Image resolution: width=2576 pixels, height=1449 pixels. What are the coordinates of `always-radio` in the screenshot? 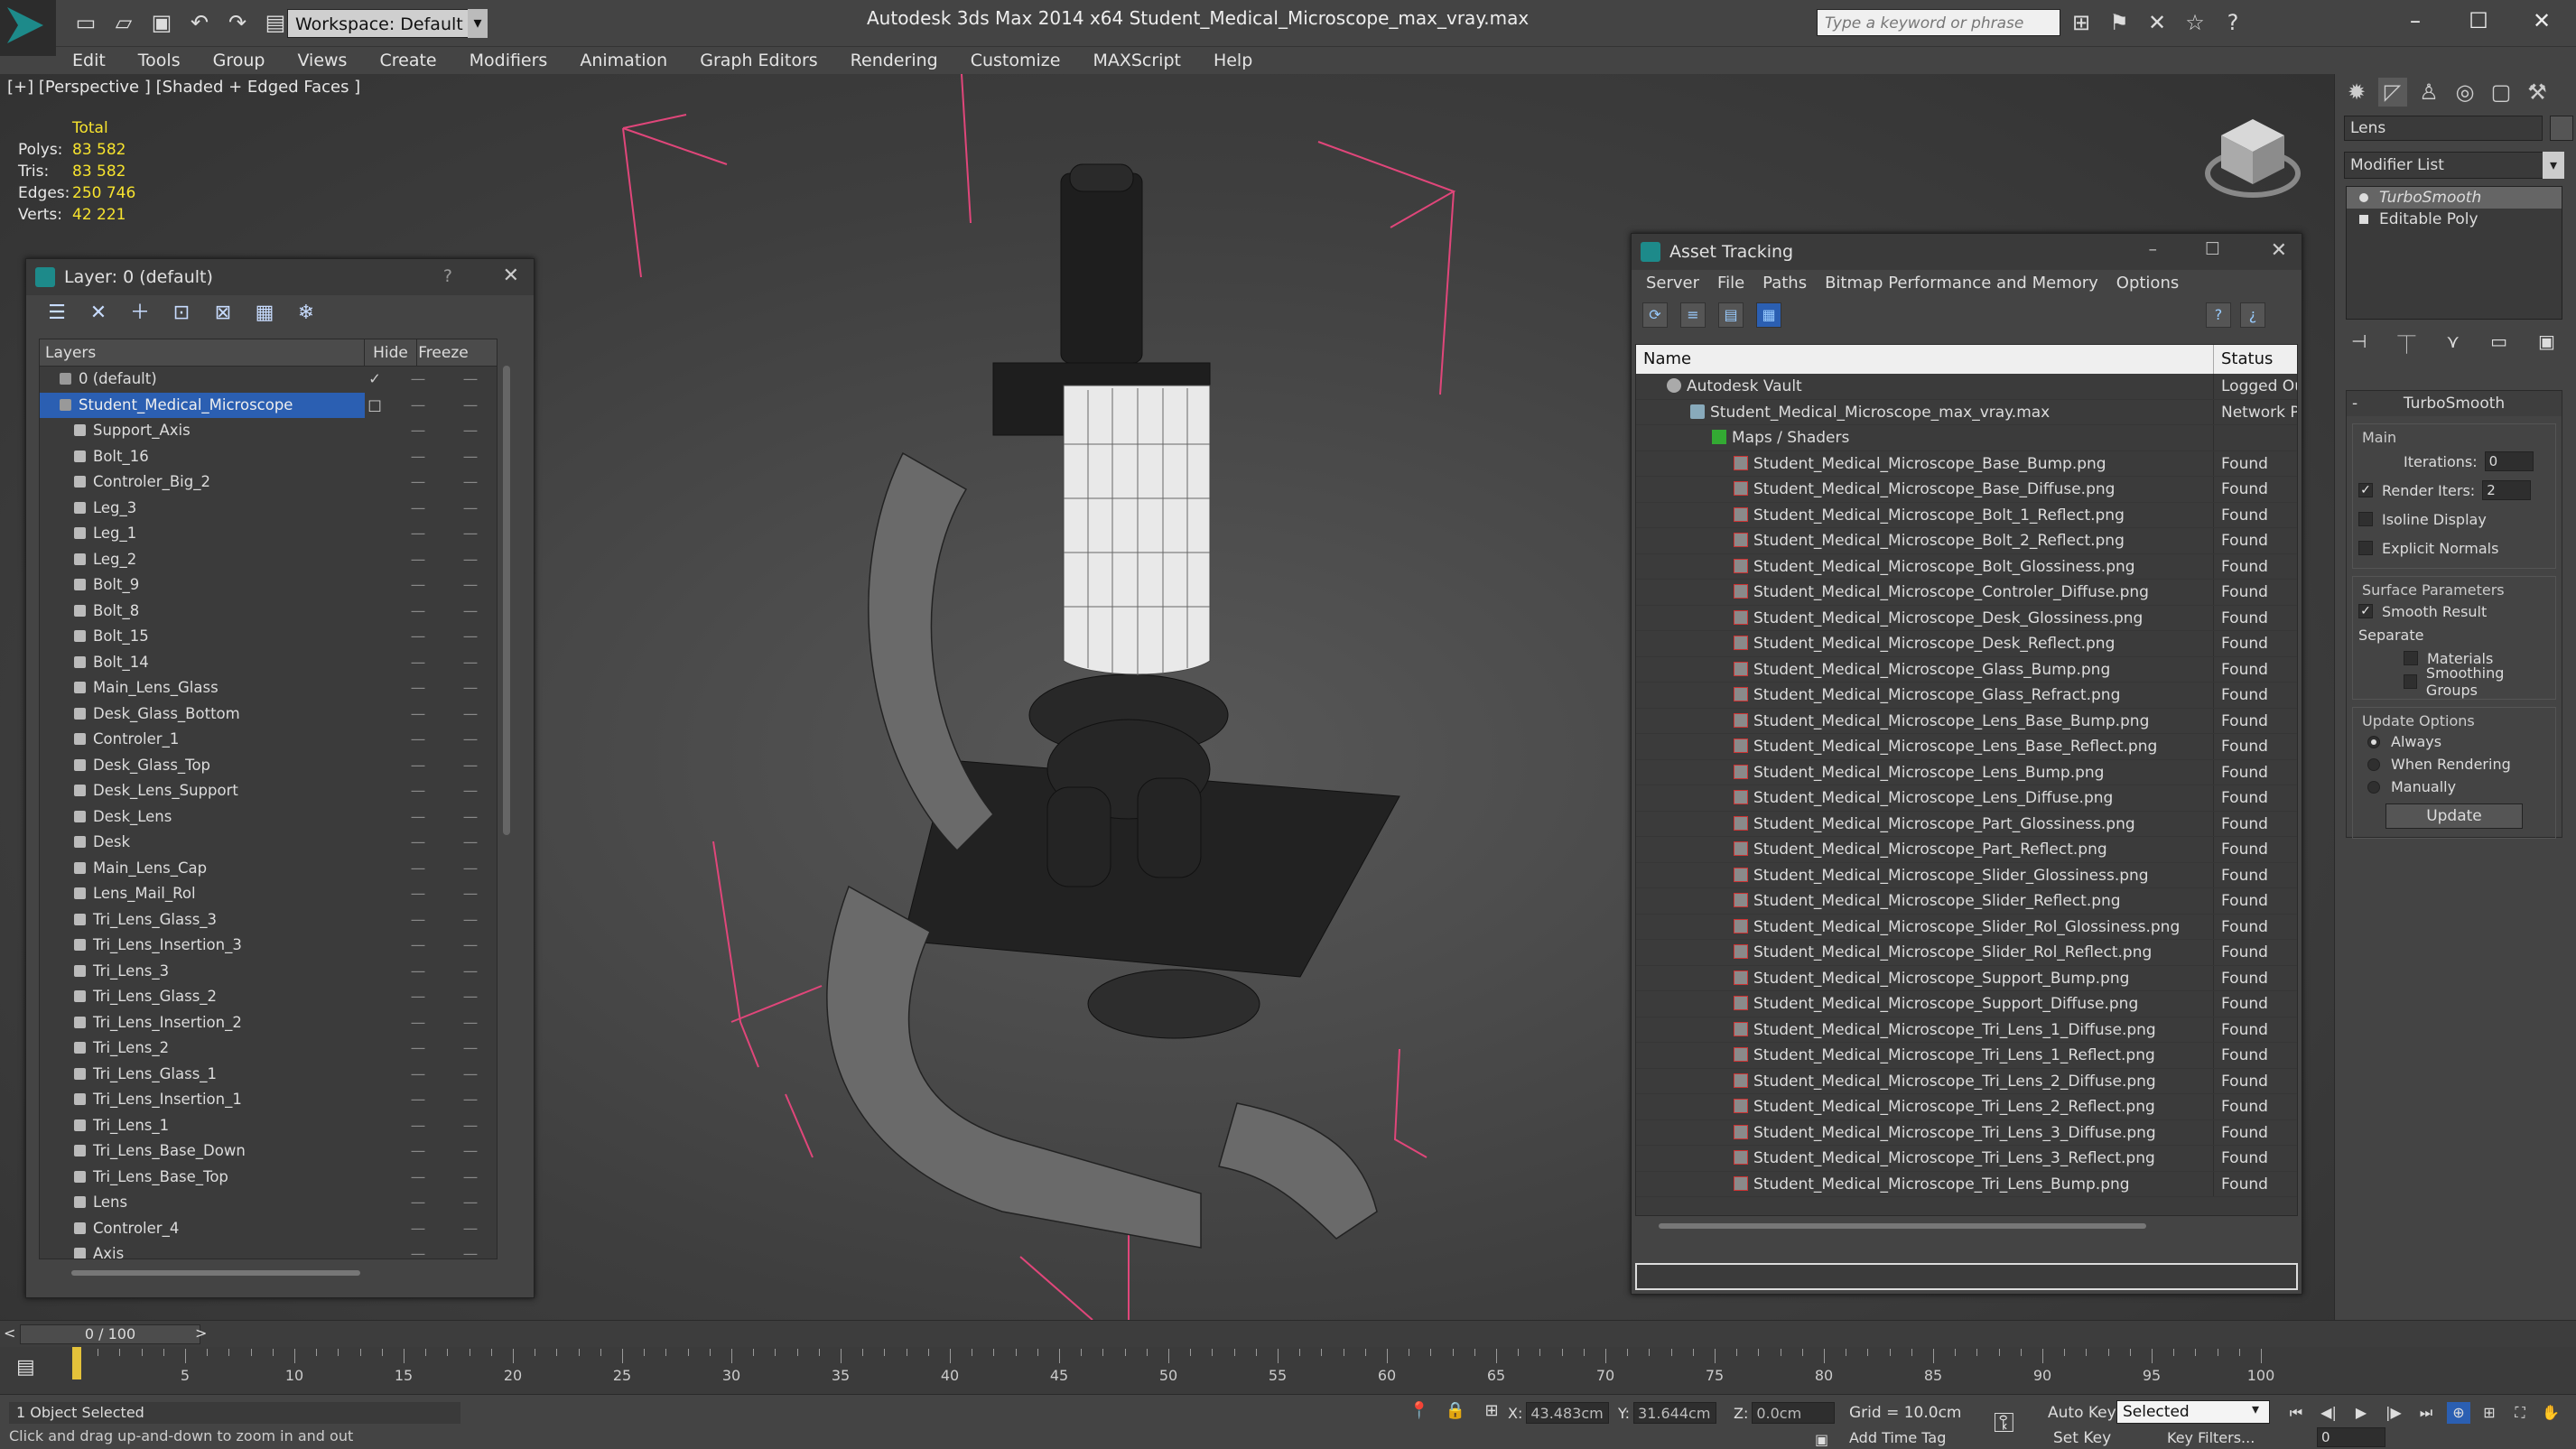 It's located at (2373, 741).